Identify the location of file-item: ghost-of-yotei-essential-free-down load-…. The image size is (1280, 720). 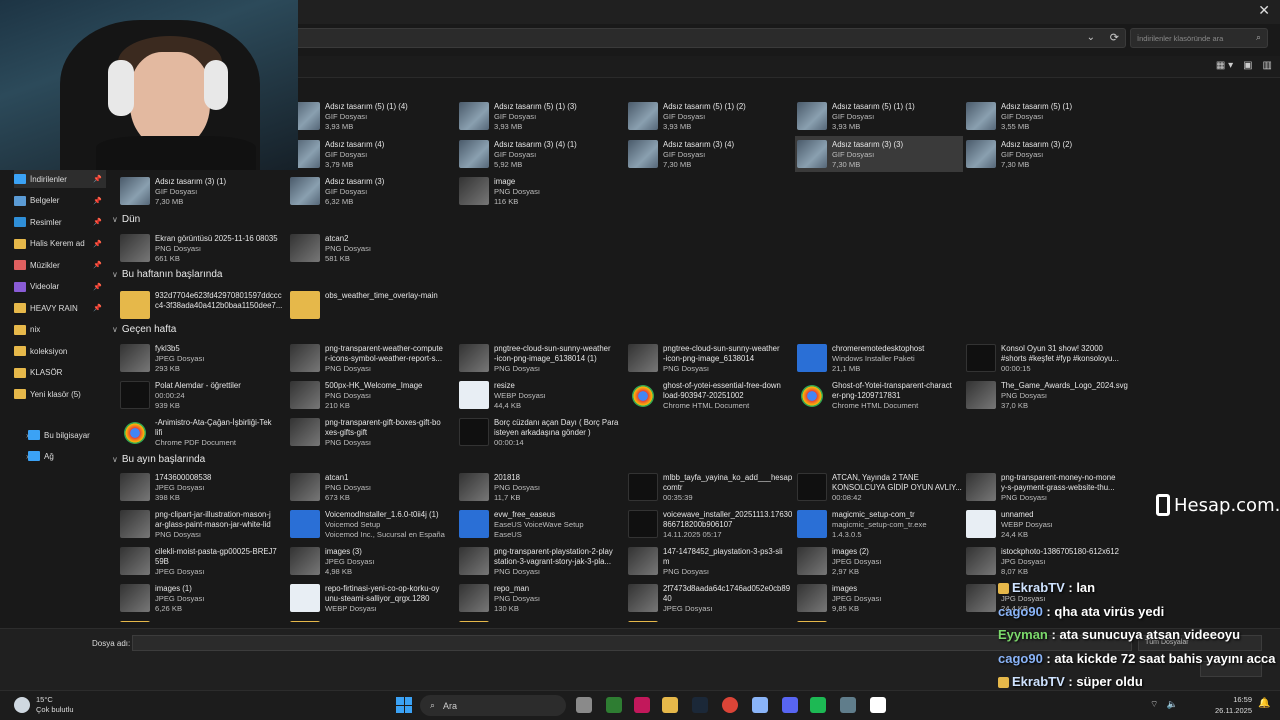
(710, 395).